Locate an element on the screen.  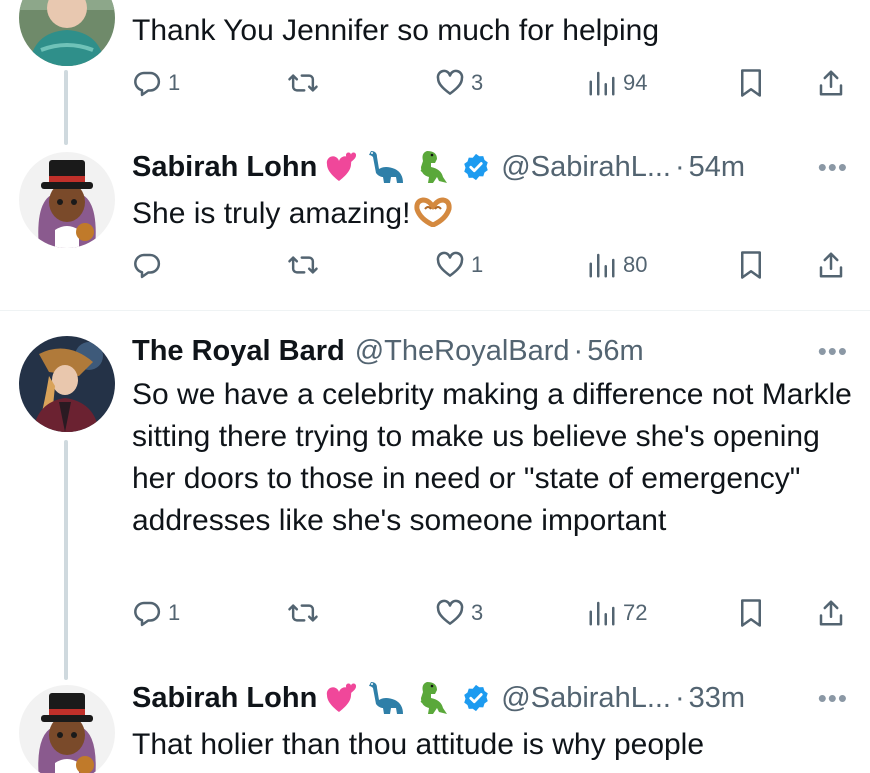
views-count: 94 is located at coordinates (635, 82).